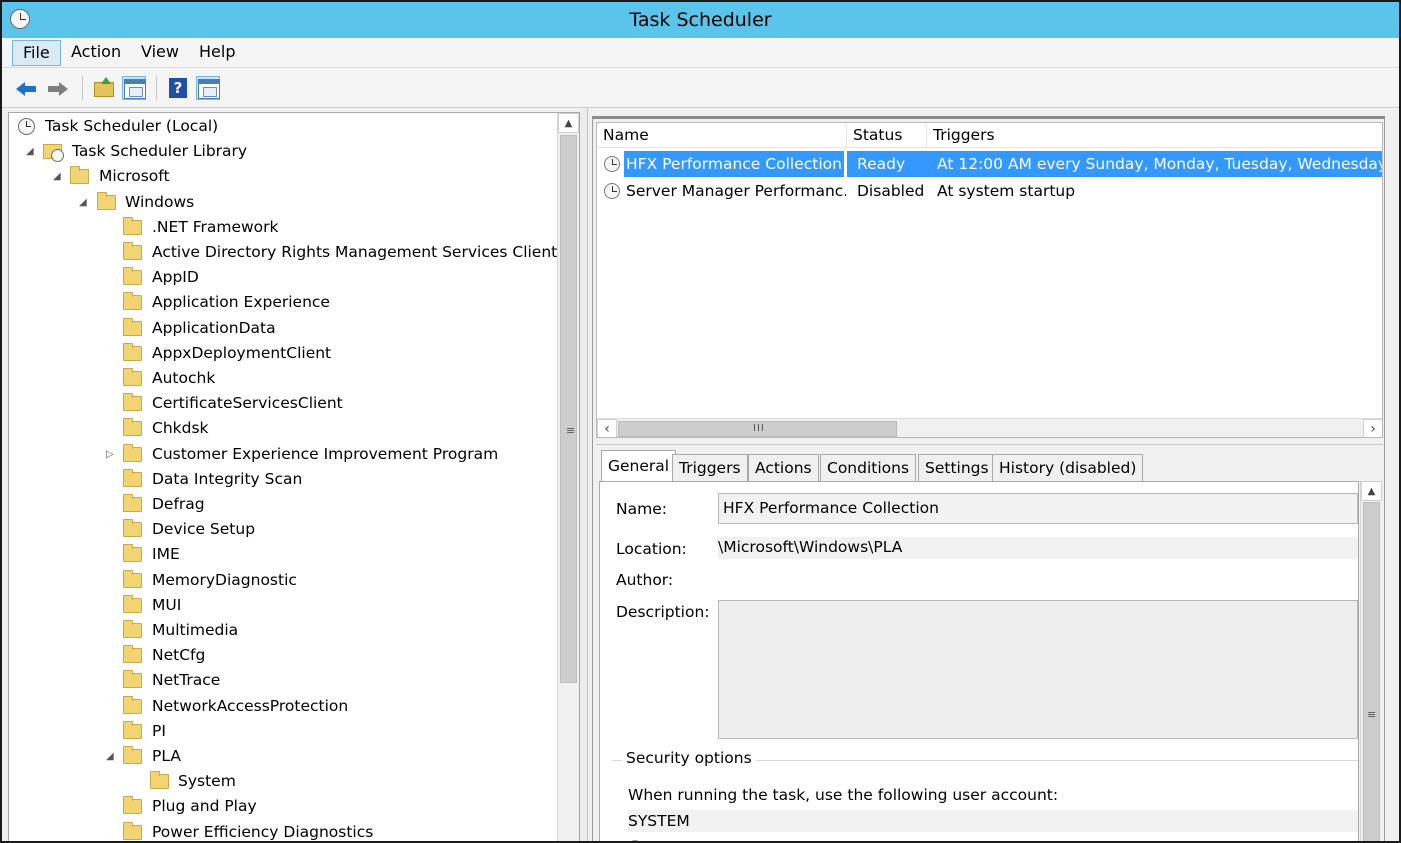 The height and width of the screenshot is (843, 1401). I want to click on tree-item-folder: Plug and Play, so click(283, 806).